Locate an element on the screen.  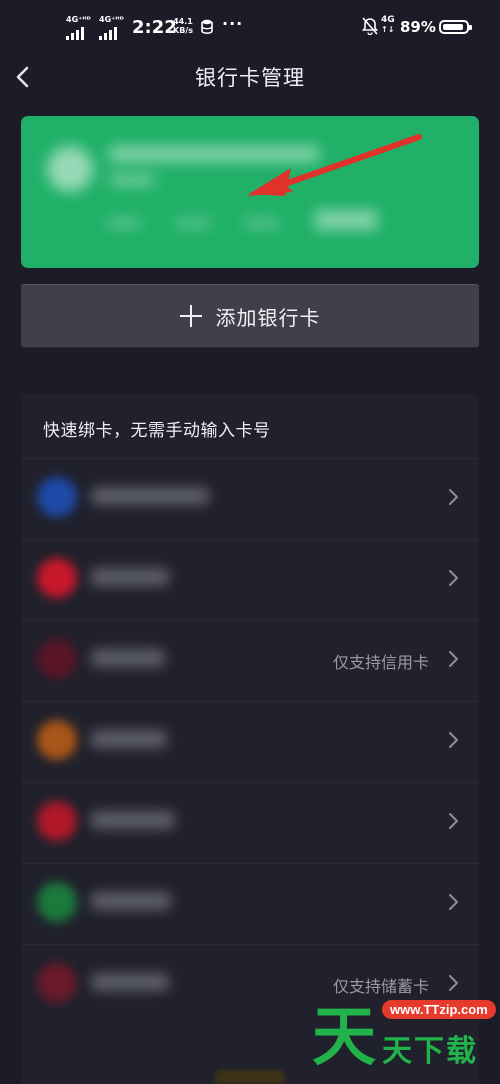
add-bank-card-button: 添加银行卡 is located at coordinates (250, 316).